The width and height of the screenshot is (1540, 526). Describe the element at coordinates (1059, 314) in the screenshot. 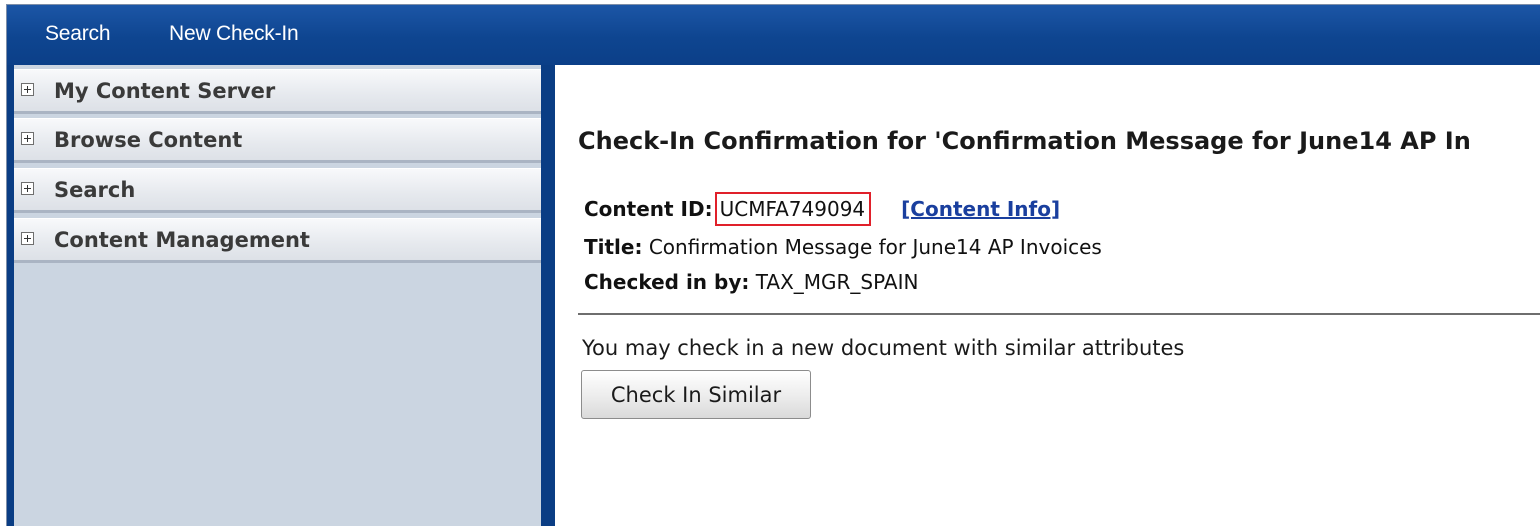

I see `section-divider` at that location.